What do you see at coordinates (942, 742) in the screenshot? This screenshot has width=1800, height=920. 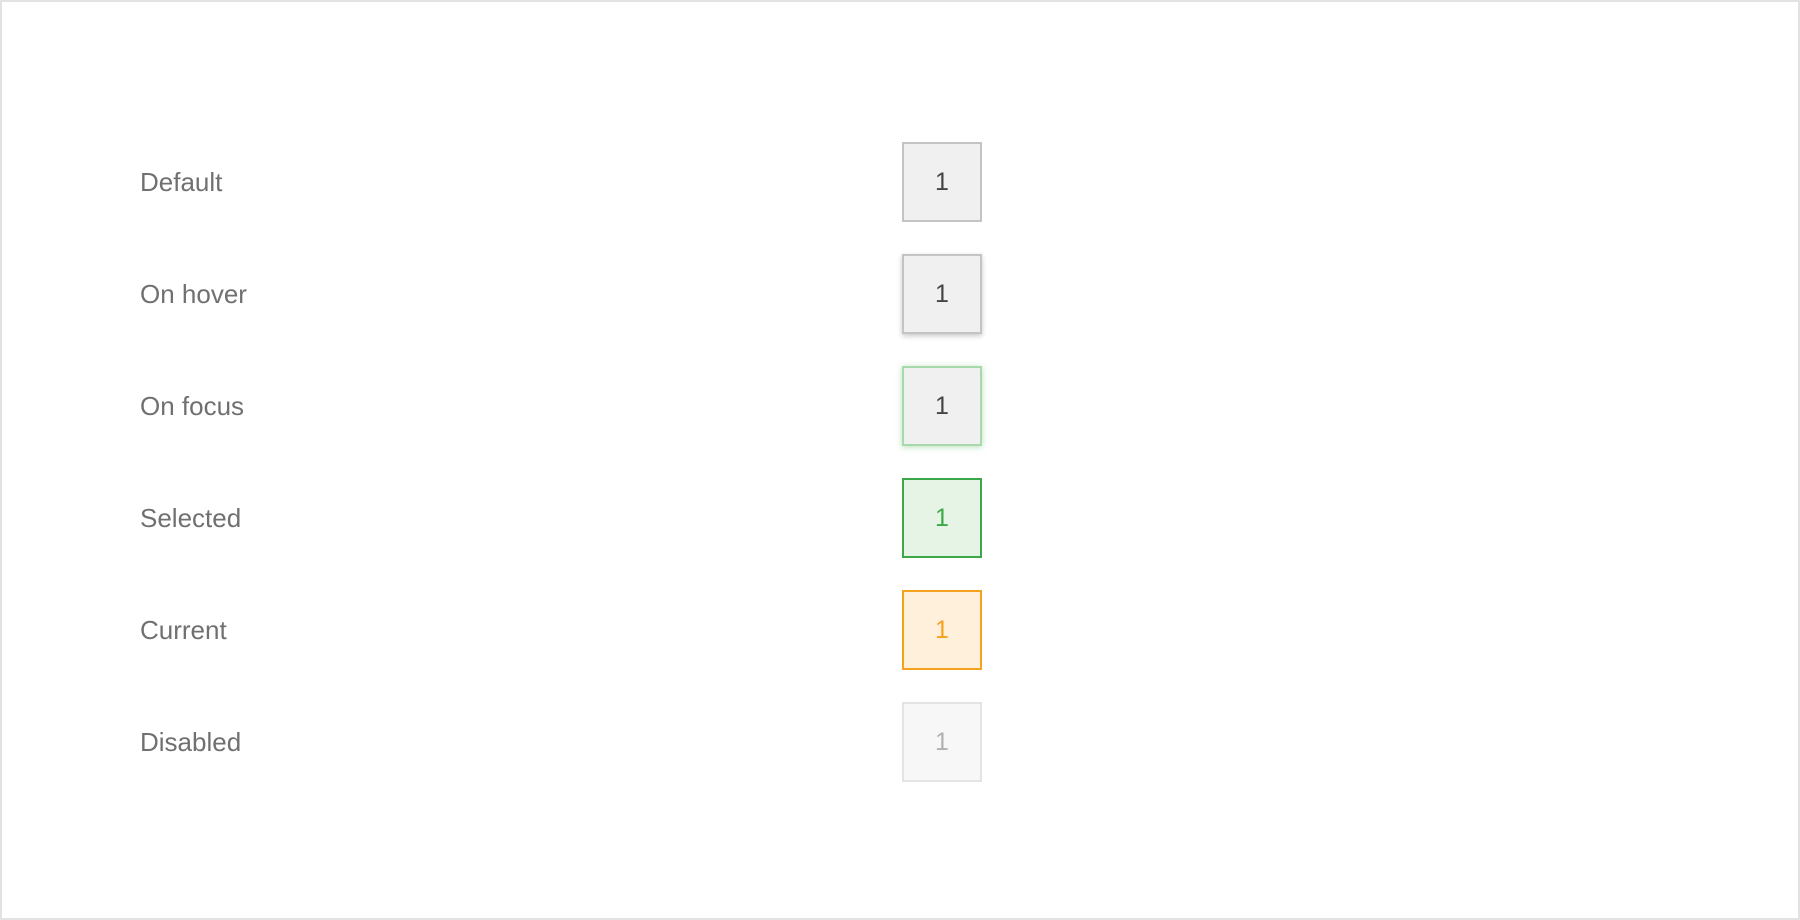 I see `calendar-cell-disabled: 1` at bounding box center [942, 742].